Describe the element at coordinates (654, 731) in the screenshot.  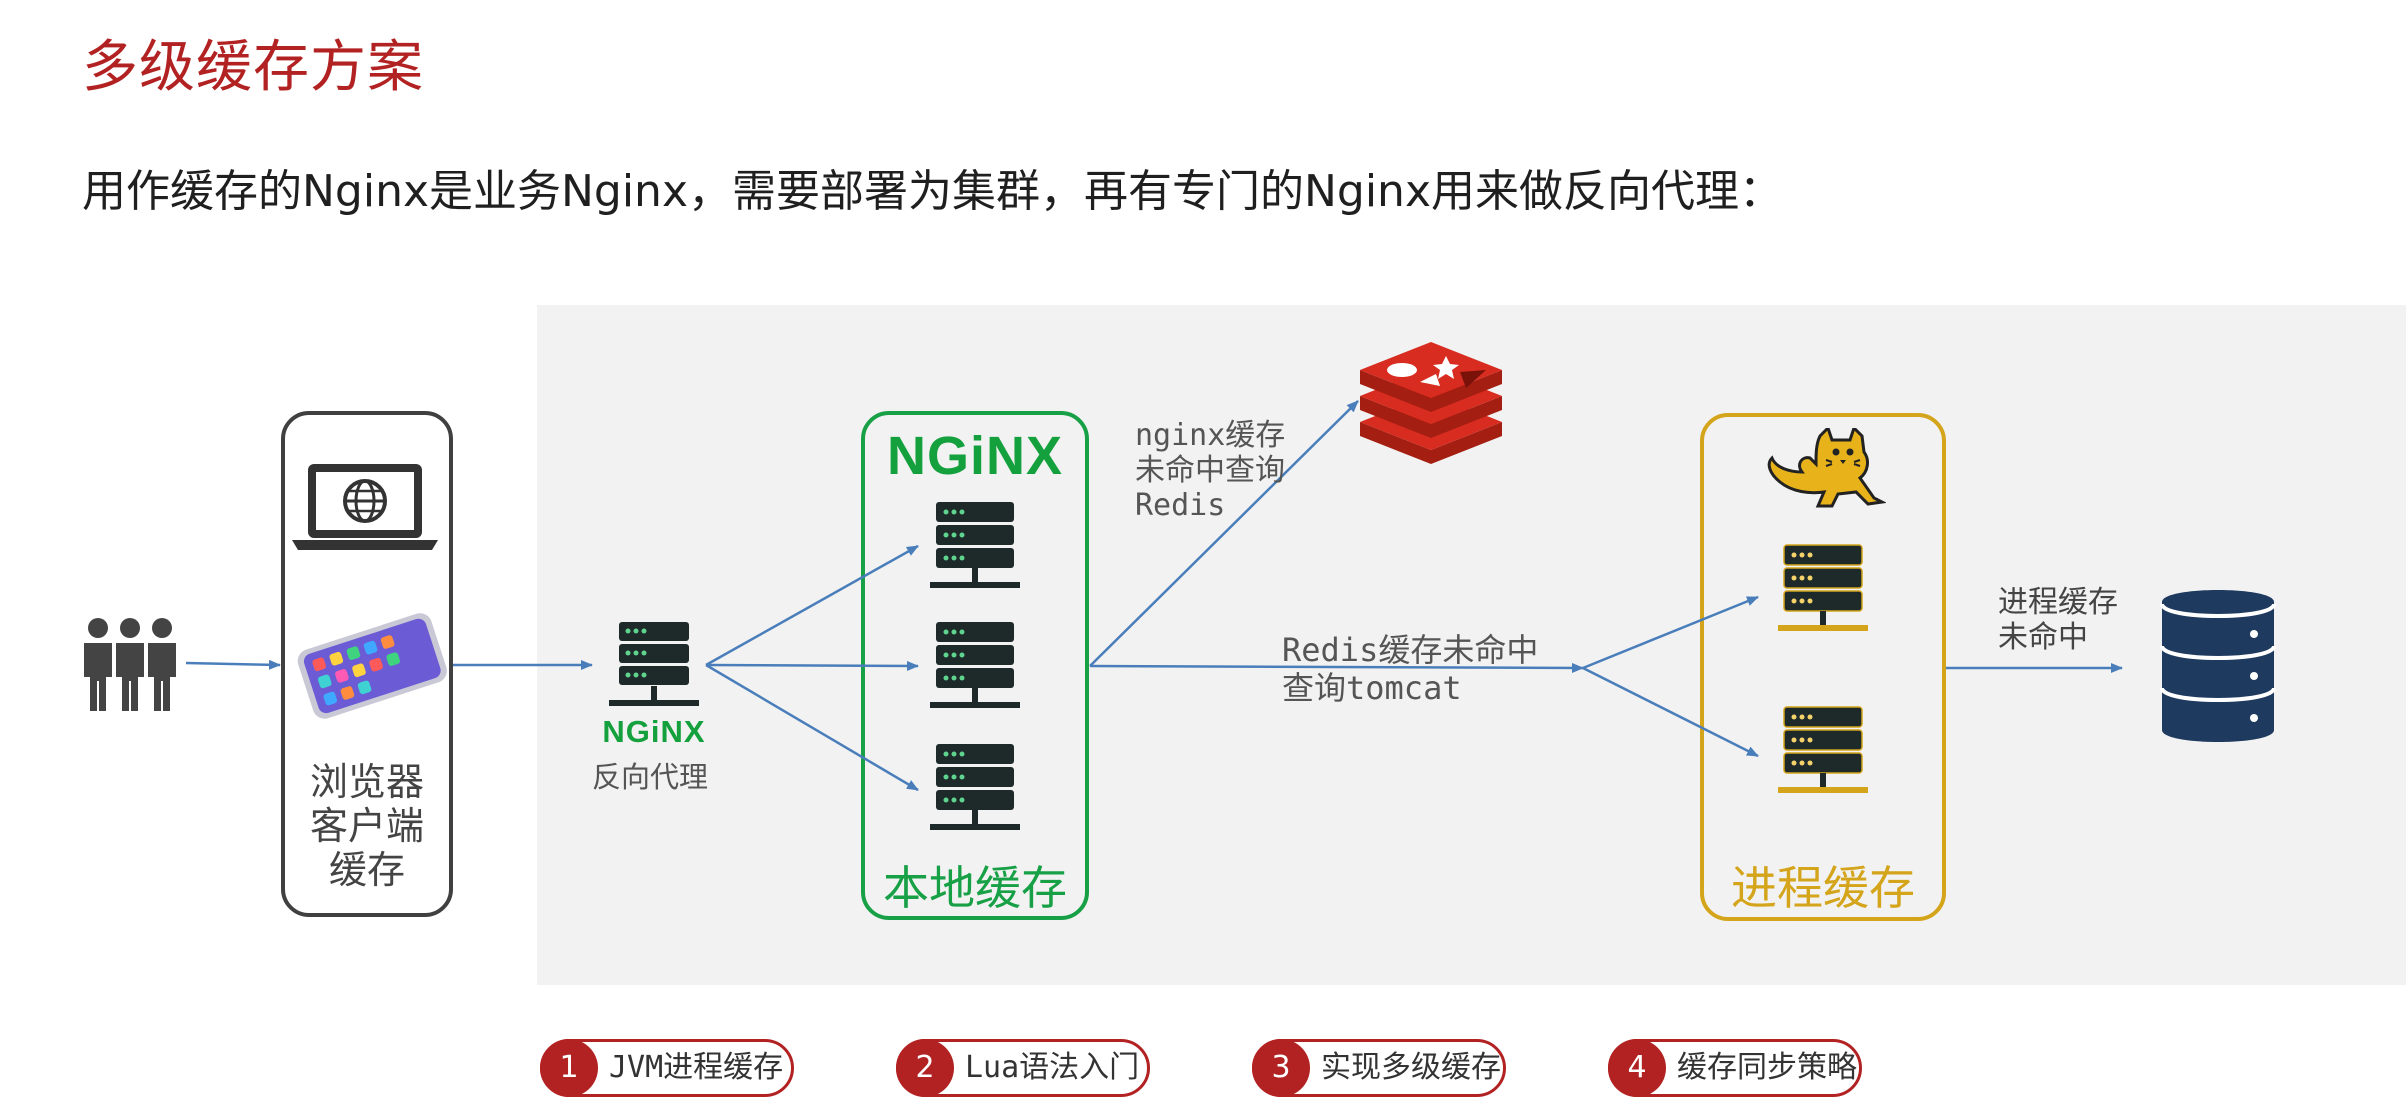
I see `proxy-nginx-logo: NGiNX` at that location.